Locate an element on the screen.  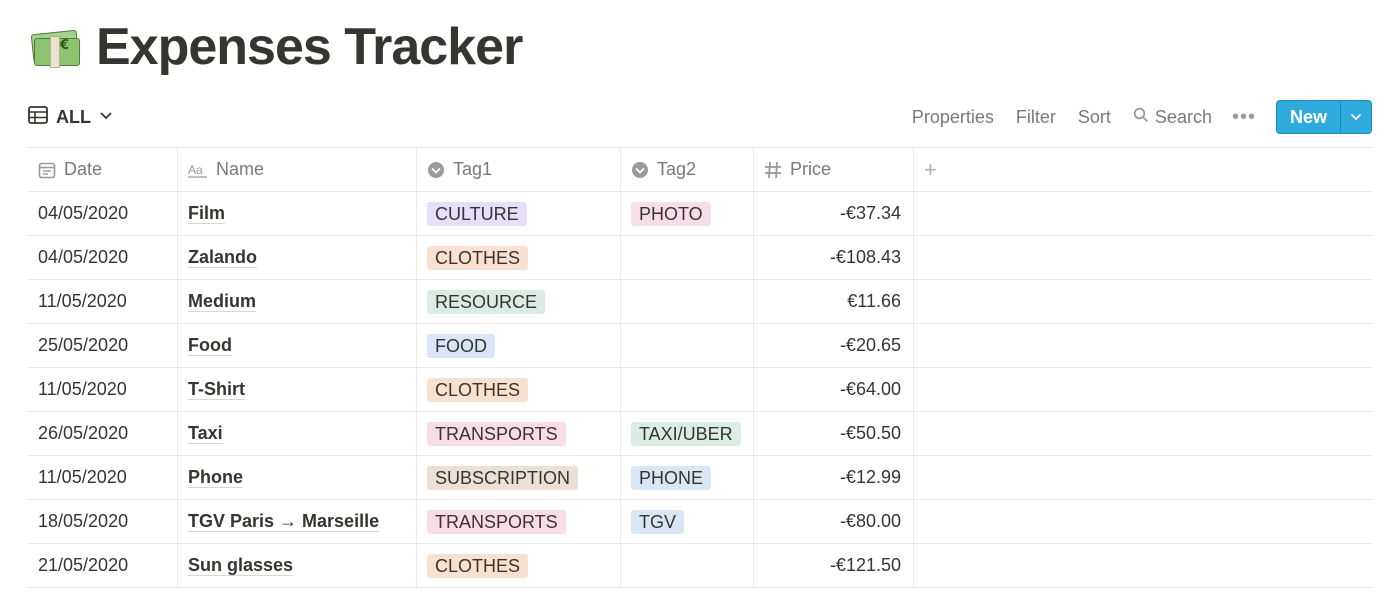
new-dropdown-button is located at coordinates (1355, 117).